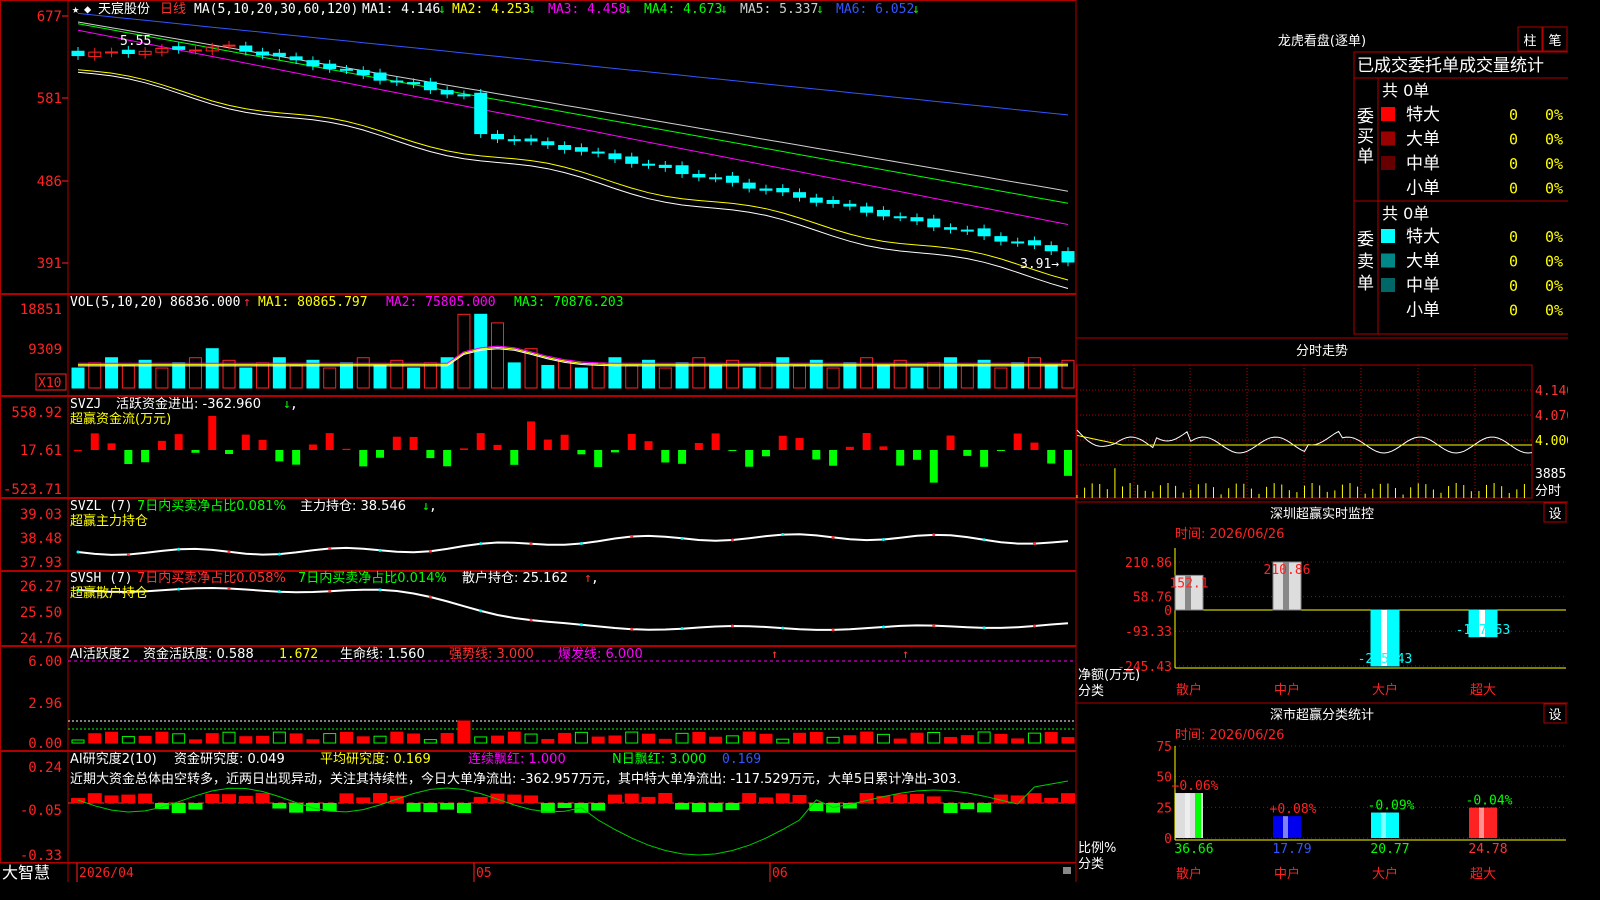 Image resolution: width=1600 pixels, height=900 pixels. I want to click on high-price-label: 5.55, so click(135, 41).